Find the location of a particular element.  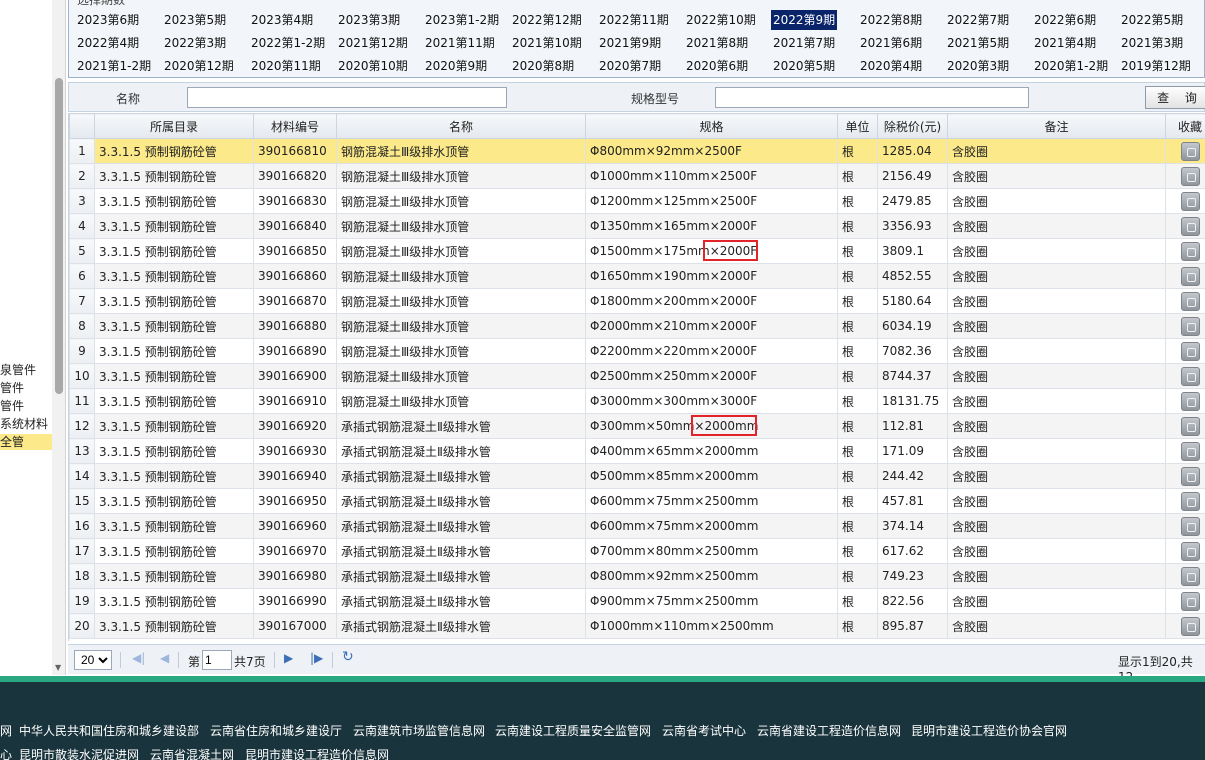

period-option: 2019第12期 is located at coordinates (1156, 66).